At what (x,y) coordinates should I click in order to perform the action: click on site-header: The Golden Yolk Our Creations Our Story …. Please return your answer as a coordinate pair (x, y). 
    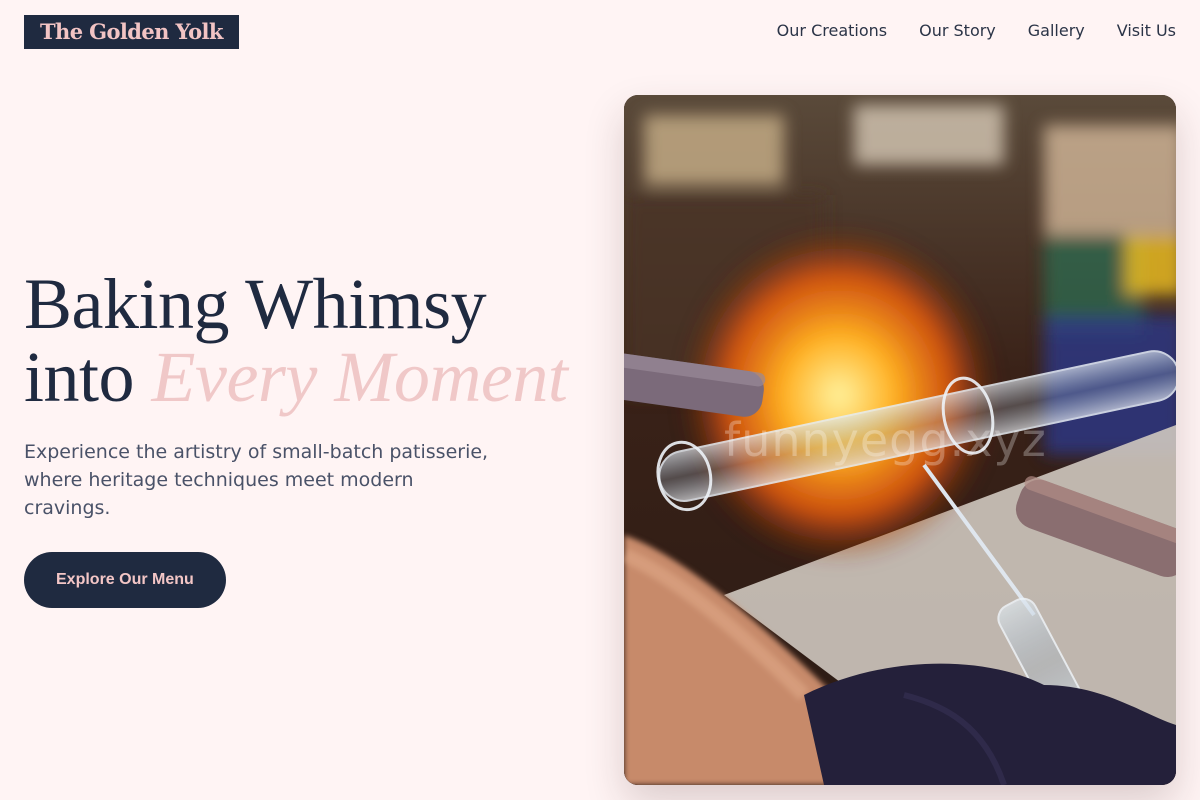
    Looking at the image, I should click on (600, 32).